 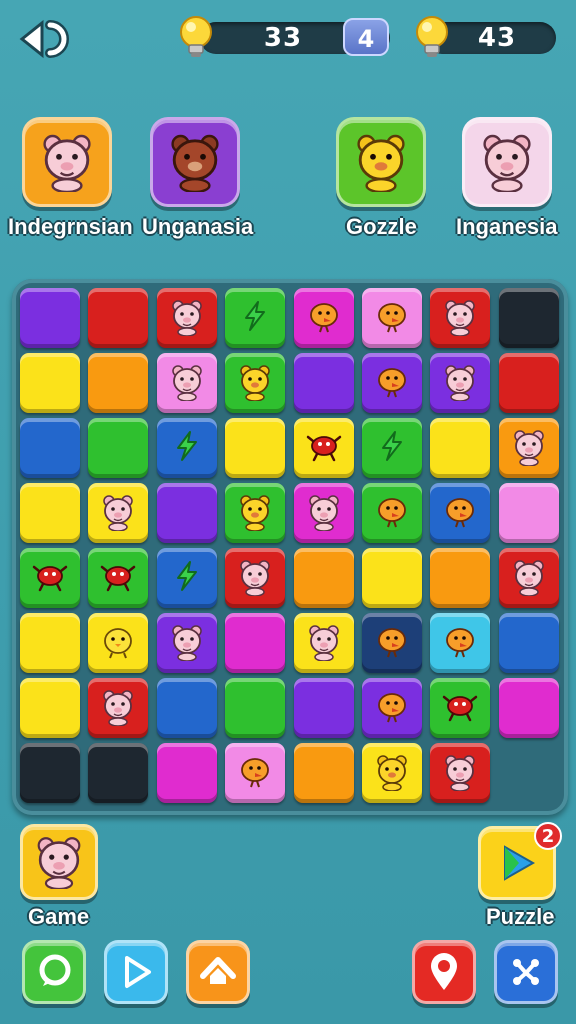 I want to click on notification-badge: 2, so click(x=548, y=836).